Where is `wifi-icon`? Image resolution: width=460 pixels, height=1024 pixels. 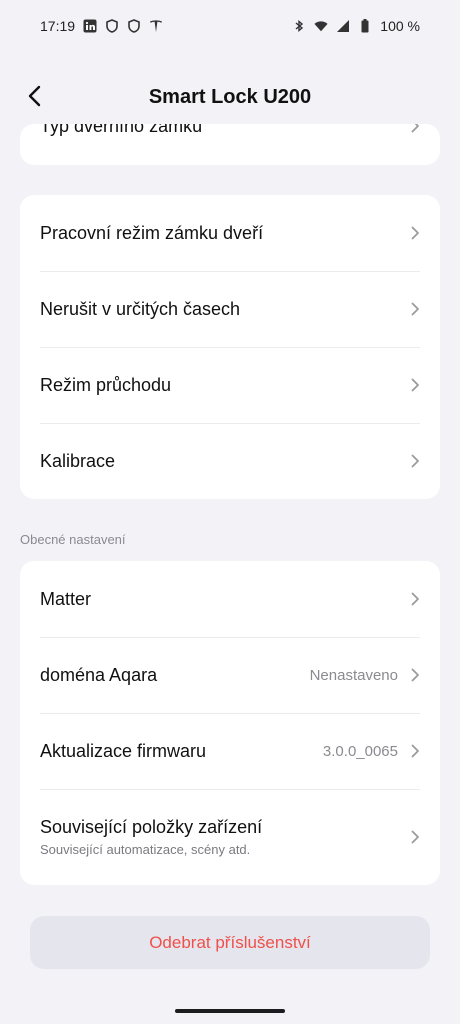
wifi-icon is located at coordinates (321, 26).